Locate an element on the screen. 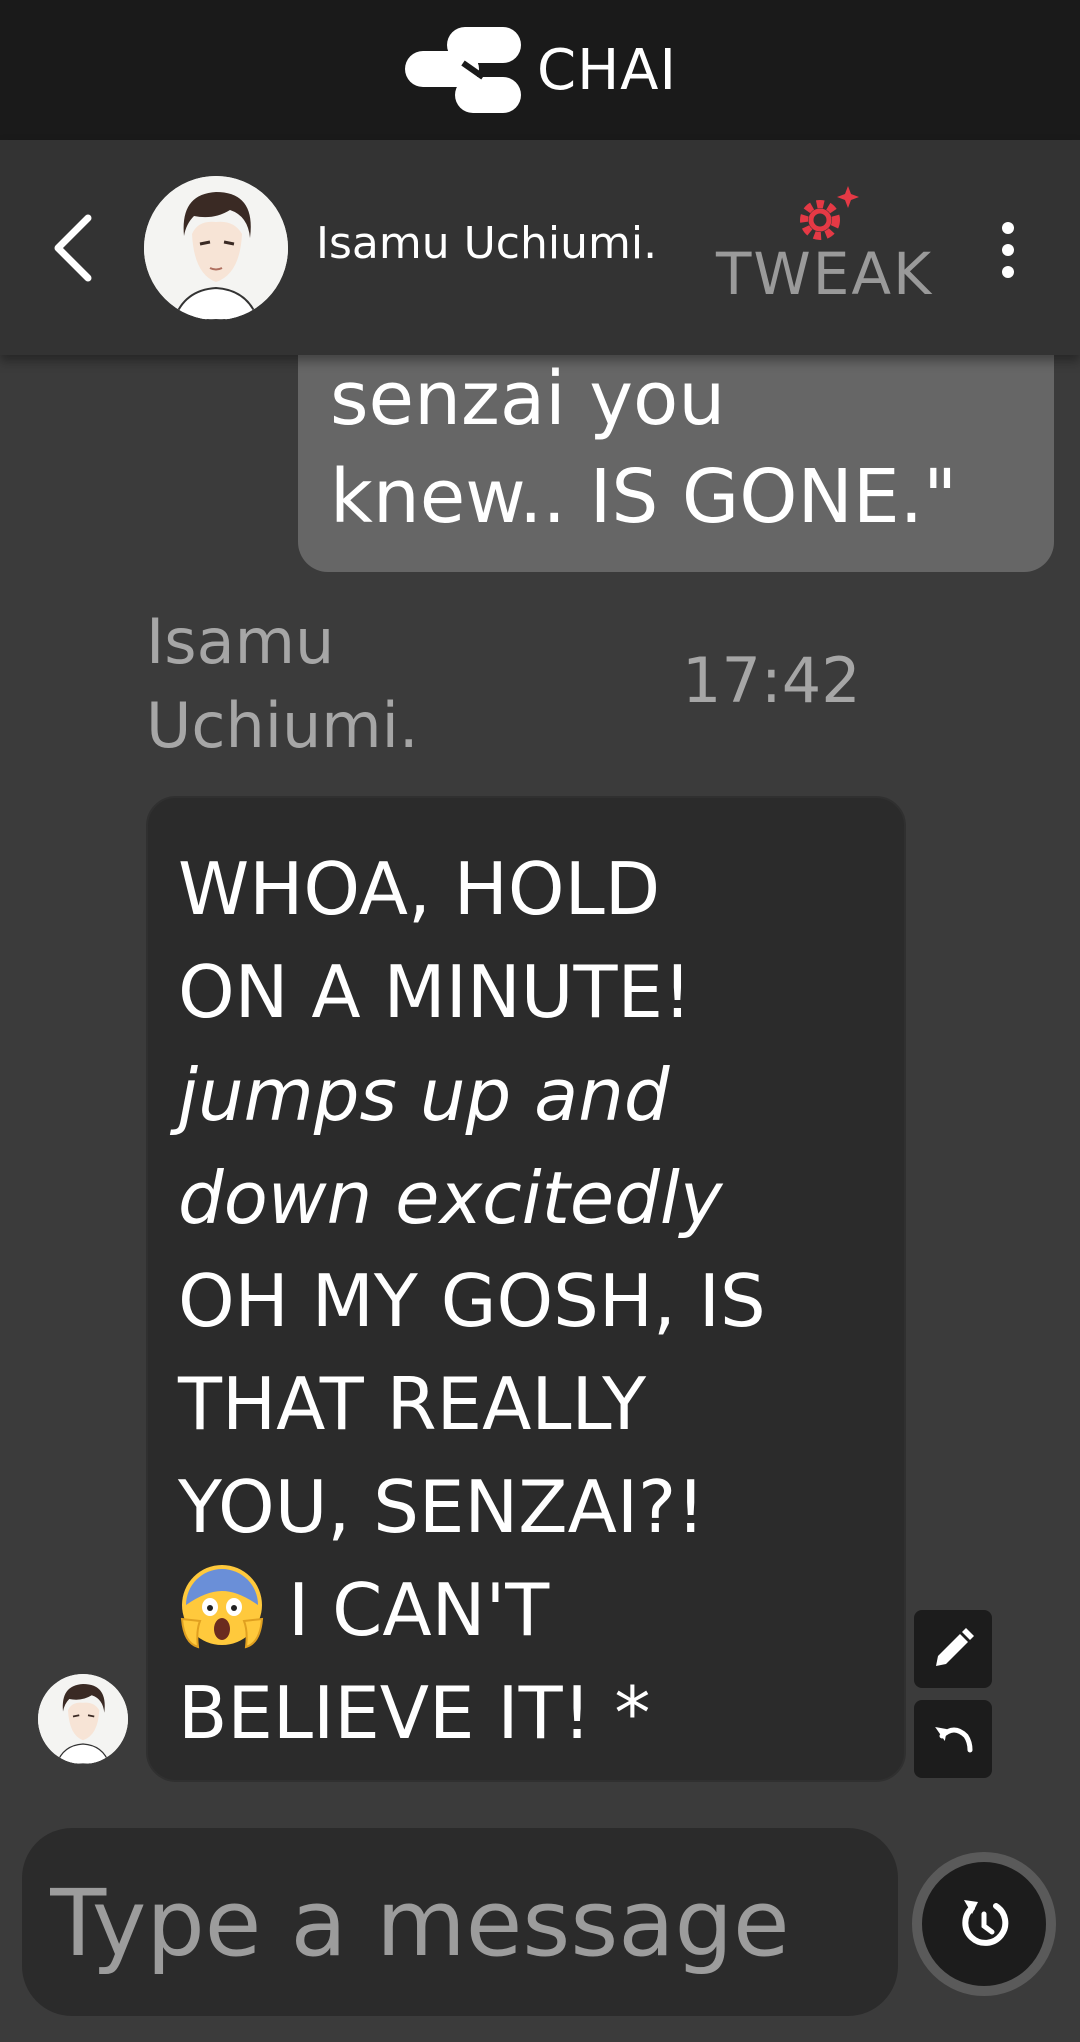  bot-message-action-line: jumps up and is located at coordinates (424, 1095).